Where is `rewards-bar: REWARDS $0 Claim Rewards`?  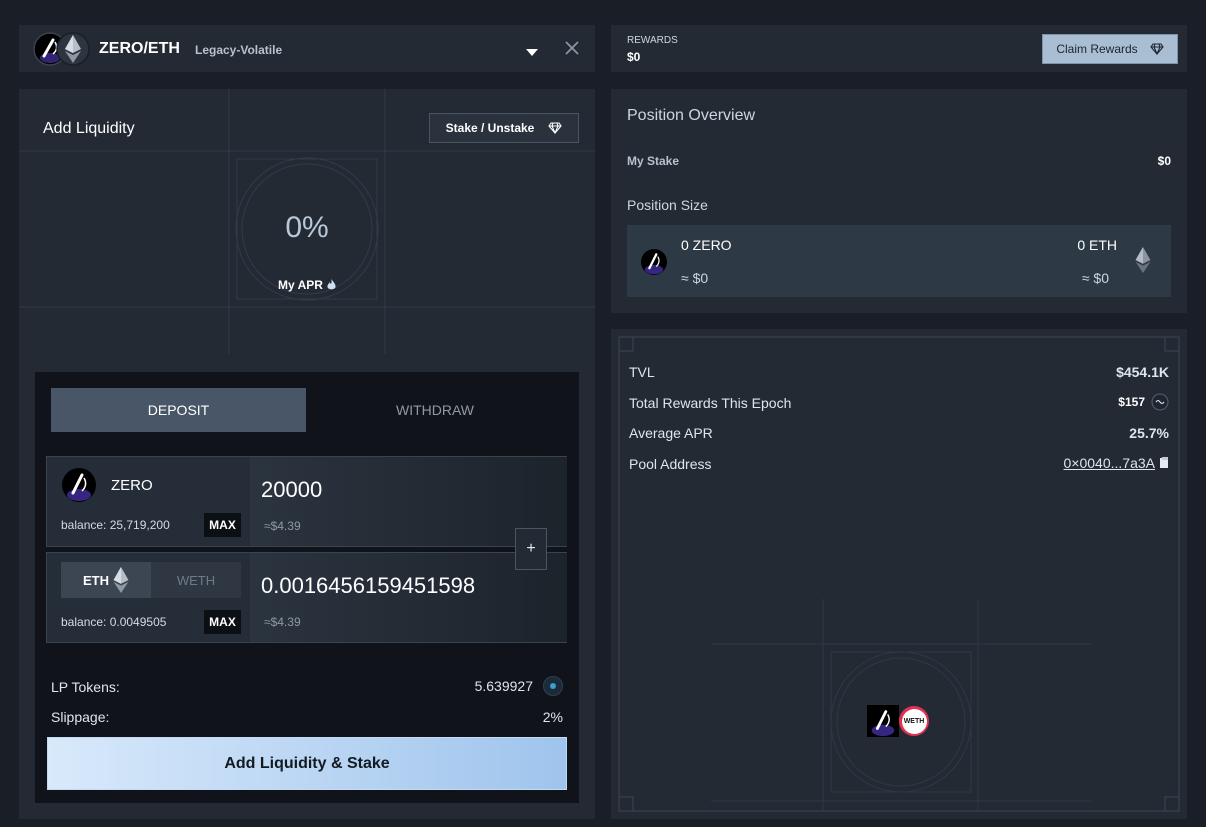 rewards-bar: REWARDS $0 Claim Rewards is located at coordinates (899, 48).